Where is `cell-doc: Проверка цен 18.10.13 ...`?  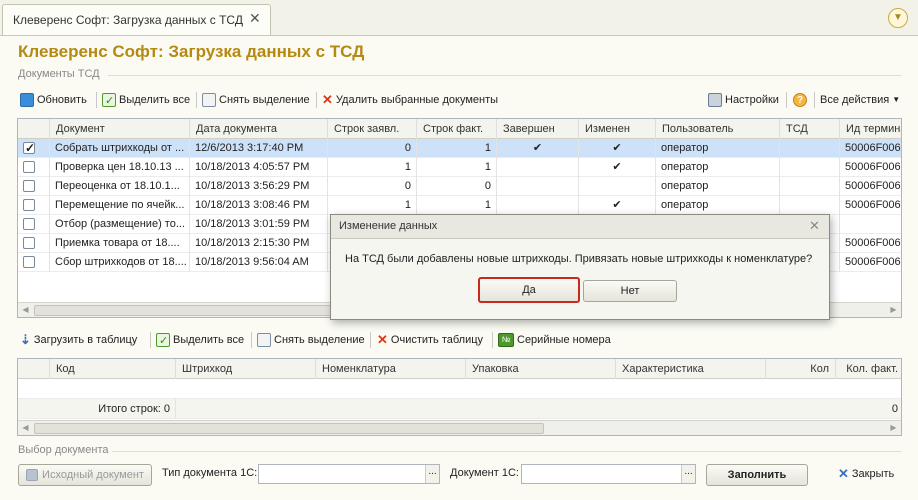
cell-doc: Проверка цен 18.10.13 ... is located at coordinates (120, 167).